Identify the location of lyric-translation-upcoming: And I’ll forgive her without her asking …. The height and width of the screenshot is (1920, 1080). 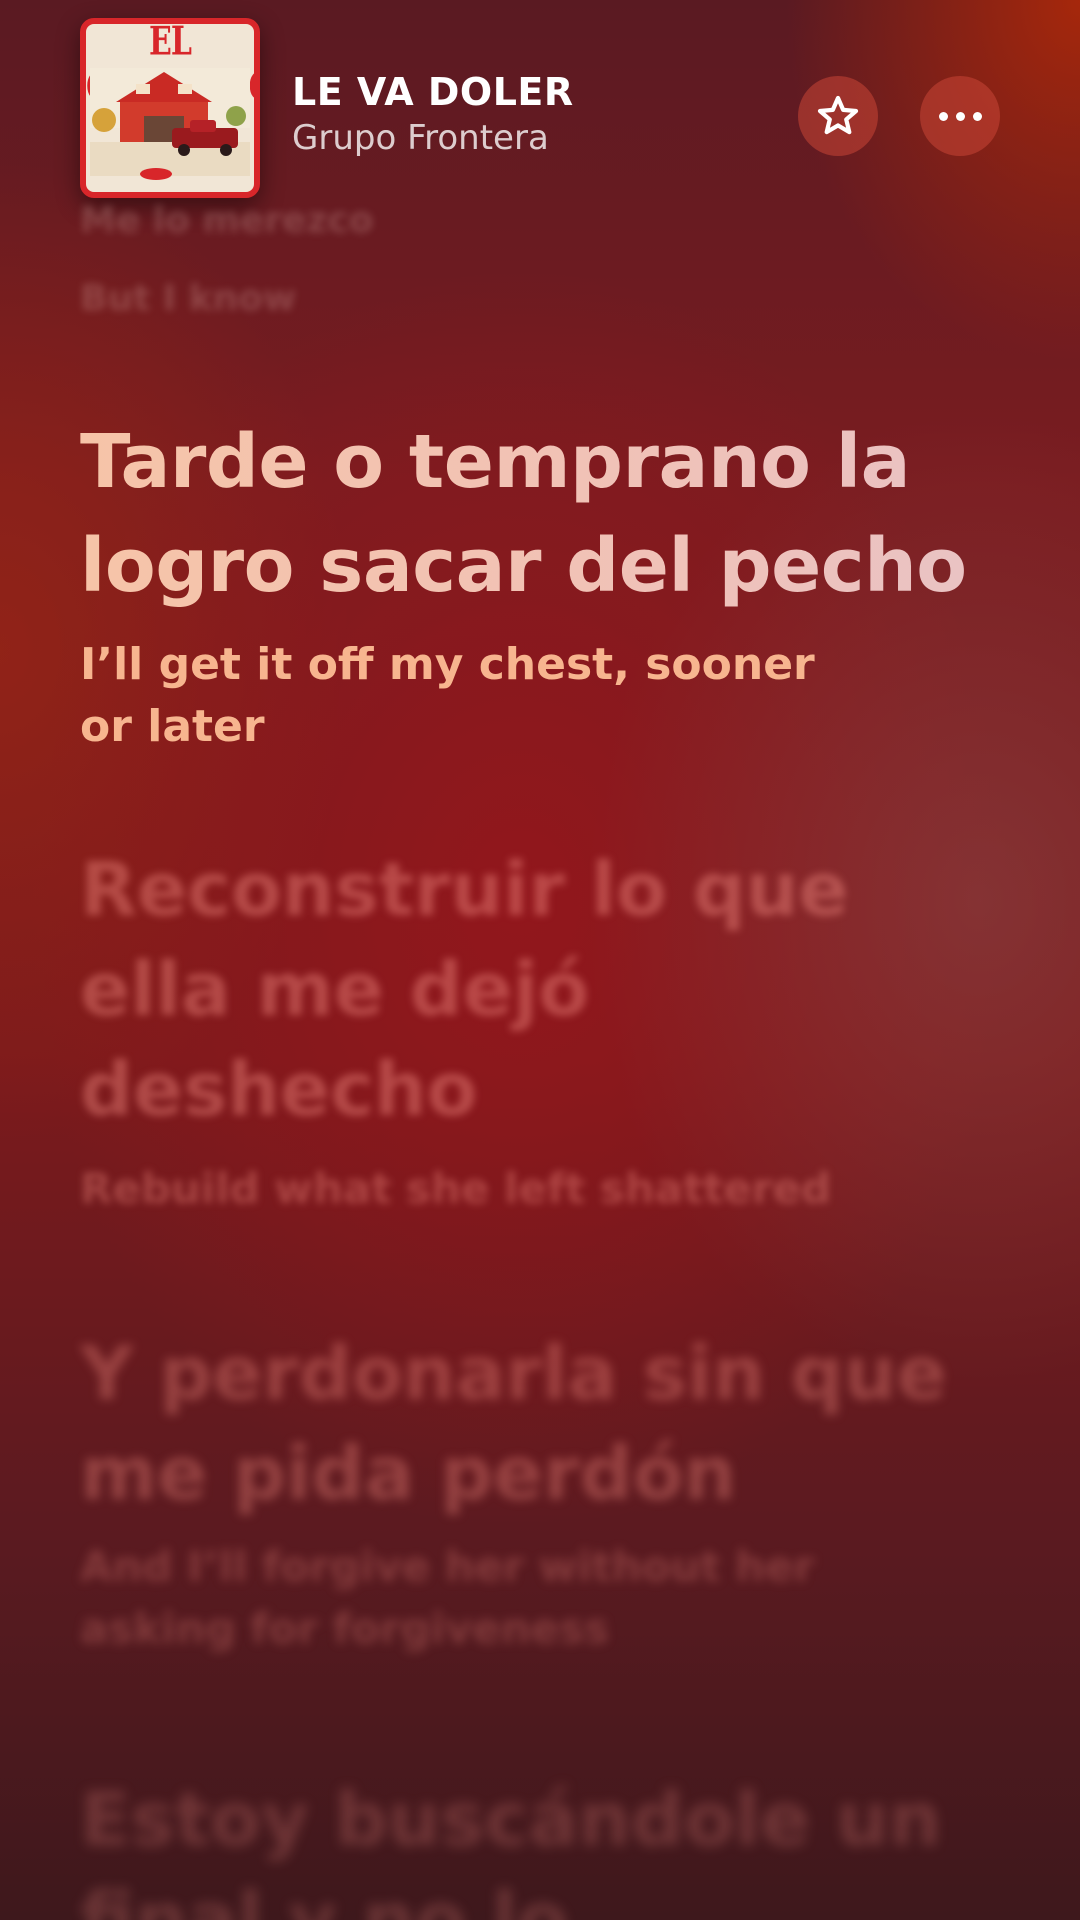
(447, 1597).